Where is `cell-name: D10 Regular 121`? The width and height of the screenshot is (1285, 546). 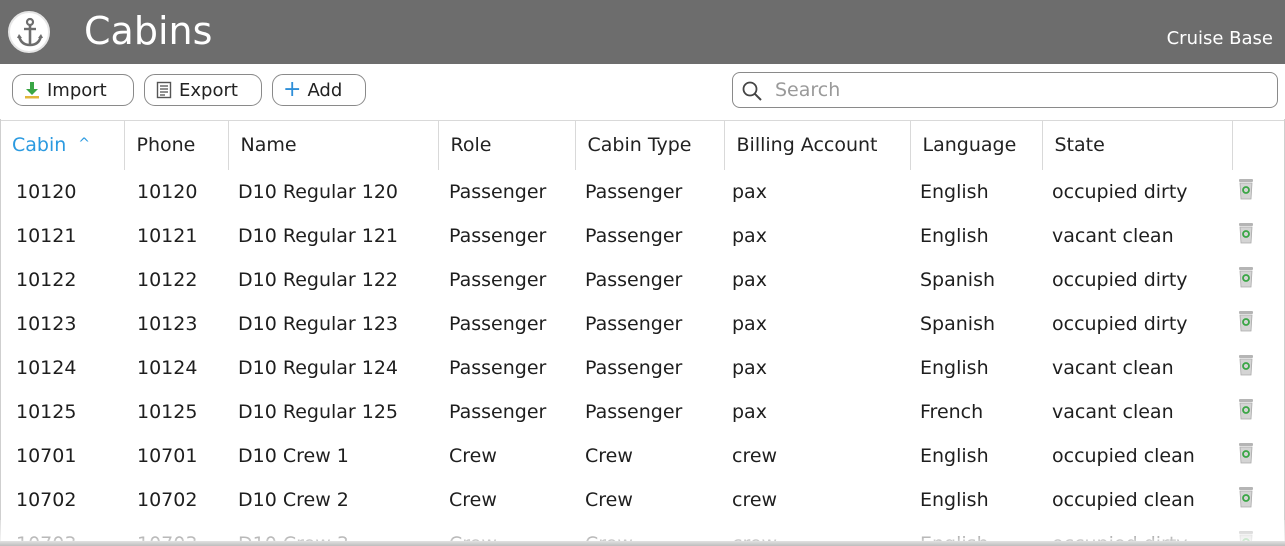
cell-name: D10 Regular 121 is located at coordinates (318, 235).